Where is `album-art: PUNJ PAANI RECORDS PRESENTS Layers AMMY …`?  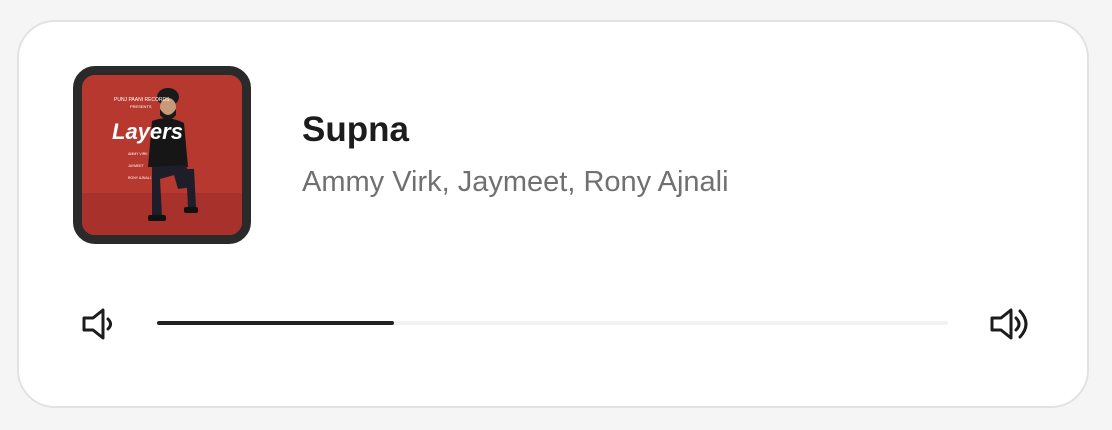 album-art: PUNJ PAANI RECORDS PRESENTS Layers AMMY … is located at coordinates (162, 155).